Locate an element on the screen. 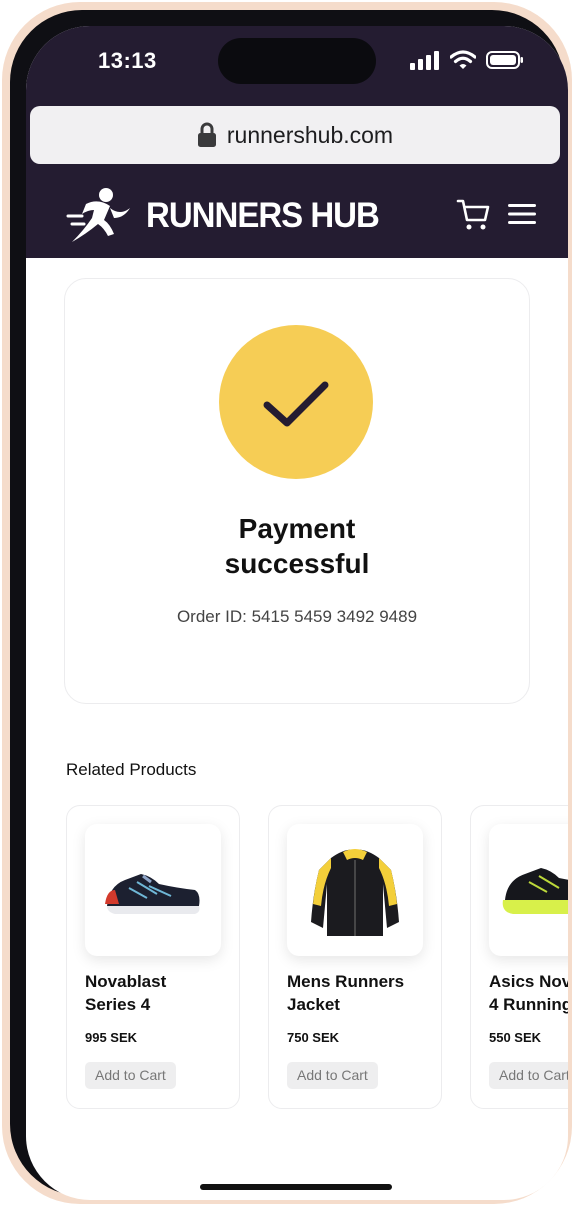 Image resolution: width=574 pixels, height=1206 pixels. product-price: 995 SEK is located at coordinates (111, 1037).